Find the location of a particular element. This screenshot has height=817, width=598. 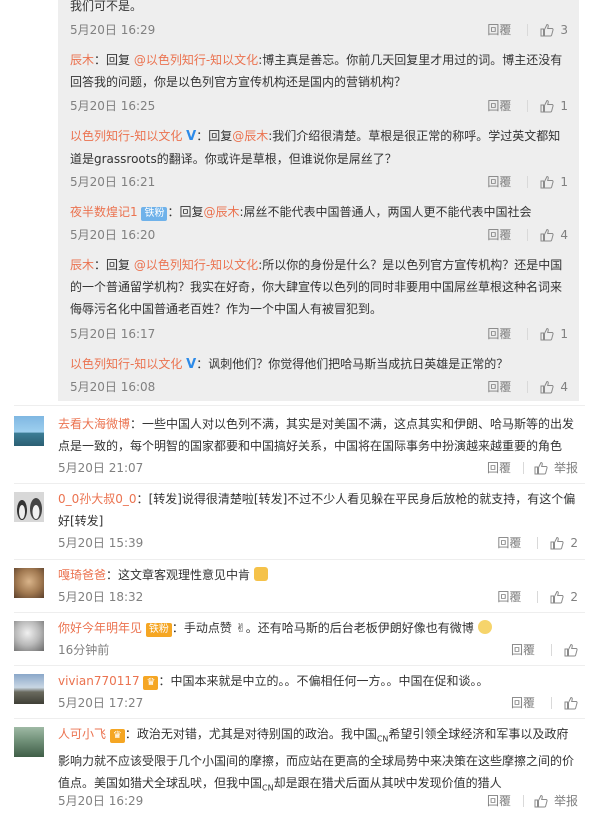

username-link: 0_0孙大叔0_0 is located at coordinates (97, 499).